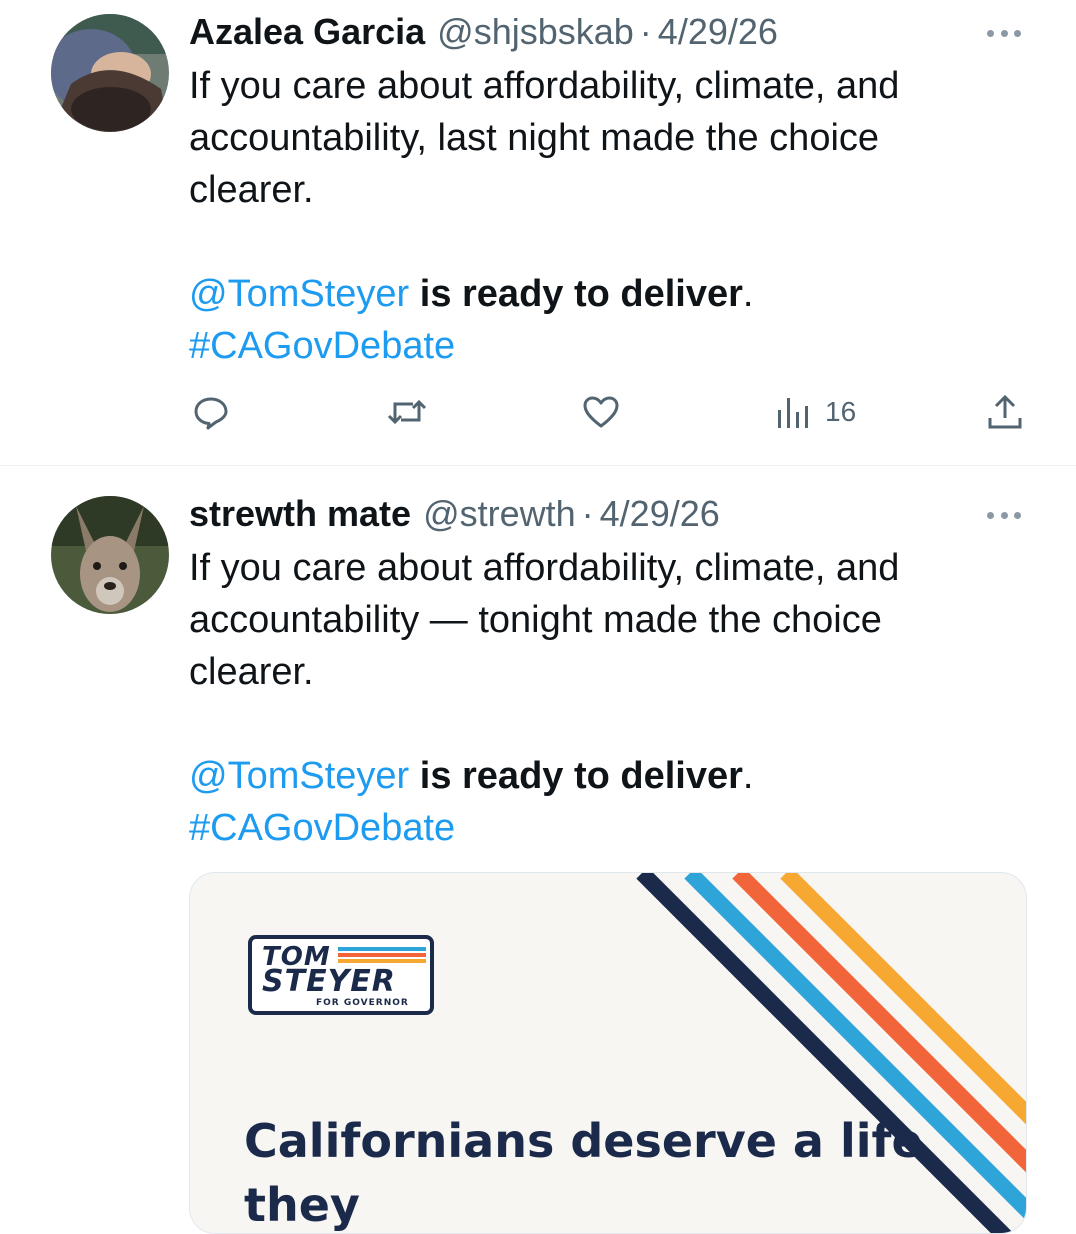 This screenshot has height=1234, width=1076. I want to click on campaign-logo: TOM STEYER FOR GOVERNOR, so click(341, 975).